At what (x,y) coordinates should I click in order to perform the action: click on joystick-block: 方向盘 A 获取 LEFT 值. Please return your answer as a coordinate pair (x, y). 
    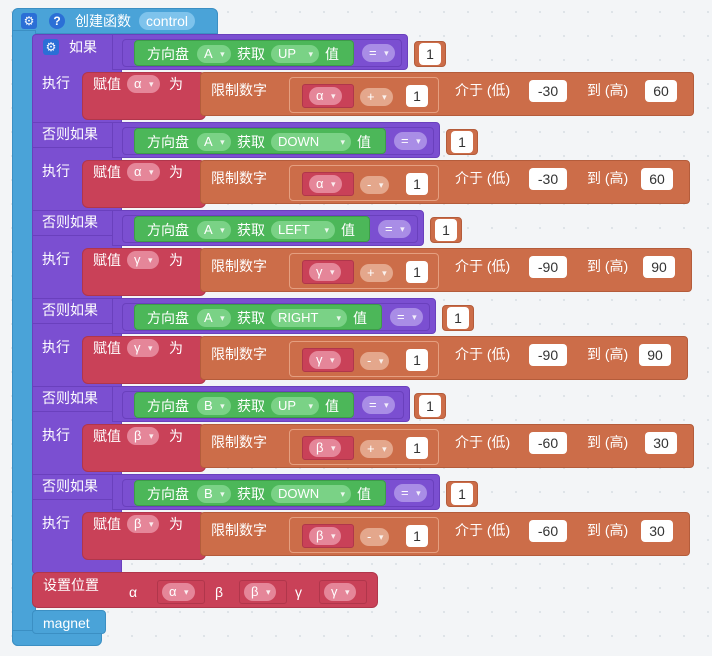
    Looking at the image, I should click on (252, 229).